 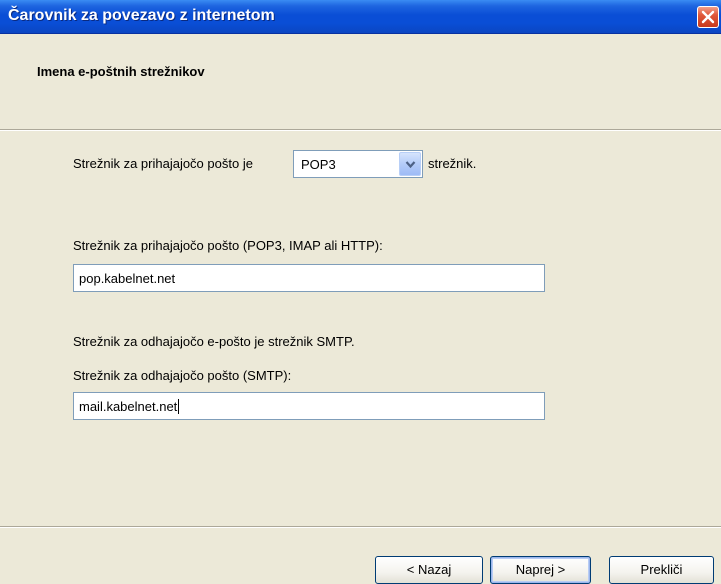 What do you see at coordinates (452, 163) in the screenshot?
I see `incoming-type-suffix: strežnik.` at bounding box center [452, 163].